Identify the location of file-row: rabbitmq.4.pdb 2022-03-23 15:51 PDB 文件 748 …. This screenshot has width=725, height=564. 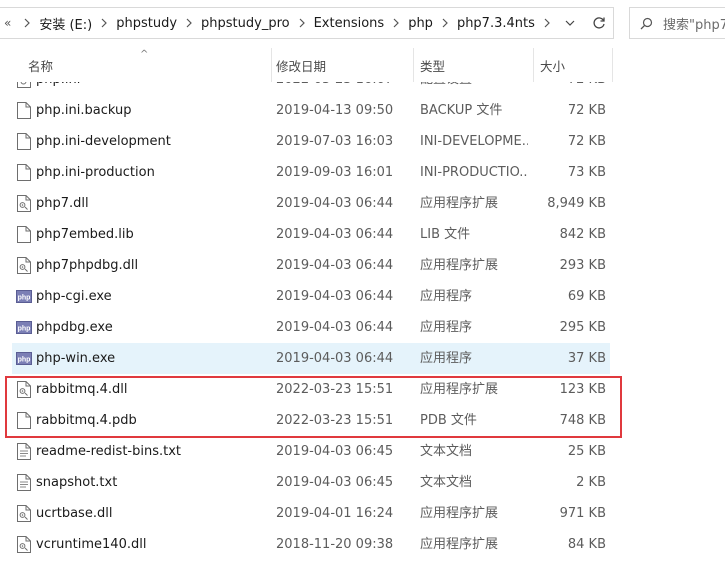
(311, 420).